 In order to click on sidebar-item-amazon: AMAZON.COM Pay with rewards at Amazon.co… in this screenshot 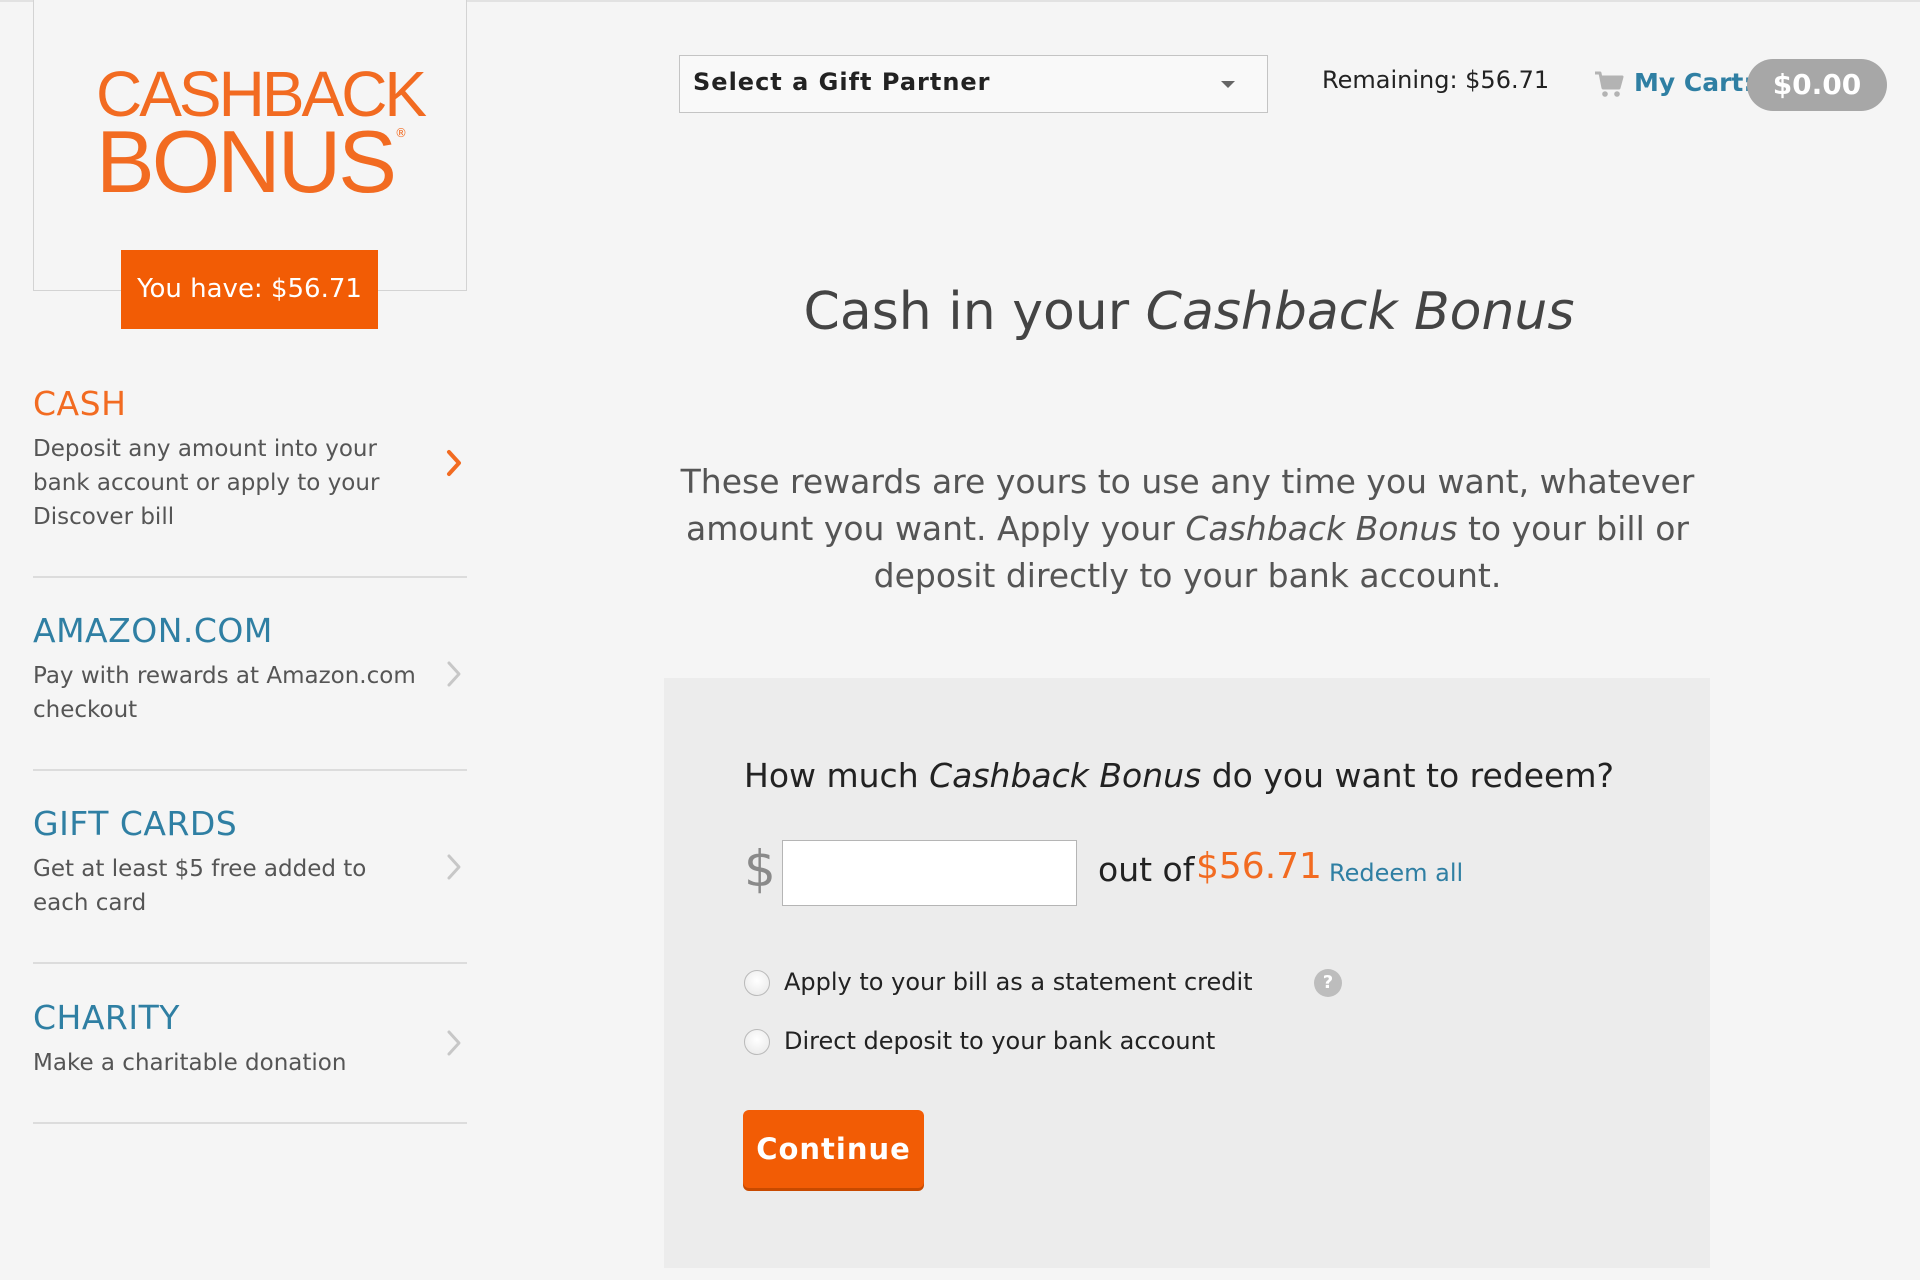, I will do `click(250, 671)`.